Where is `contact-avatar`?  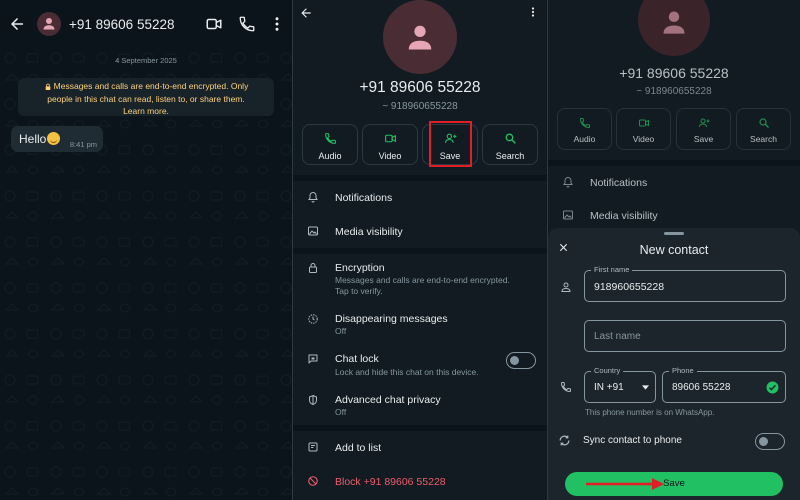 contact-avatar is located at coordinates (49, 24).